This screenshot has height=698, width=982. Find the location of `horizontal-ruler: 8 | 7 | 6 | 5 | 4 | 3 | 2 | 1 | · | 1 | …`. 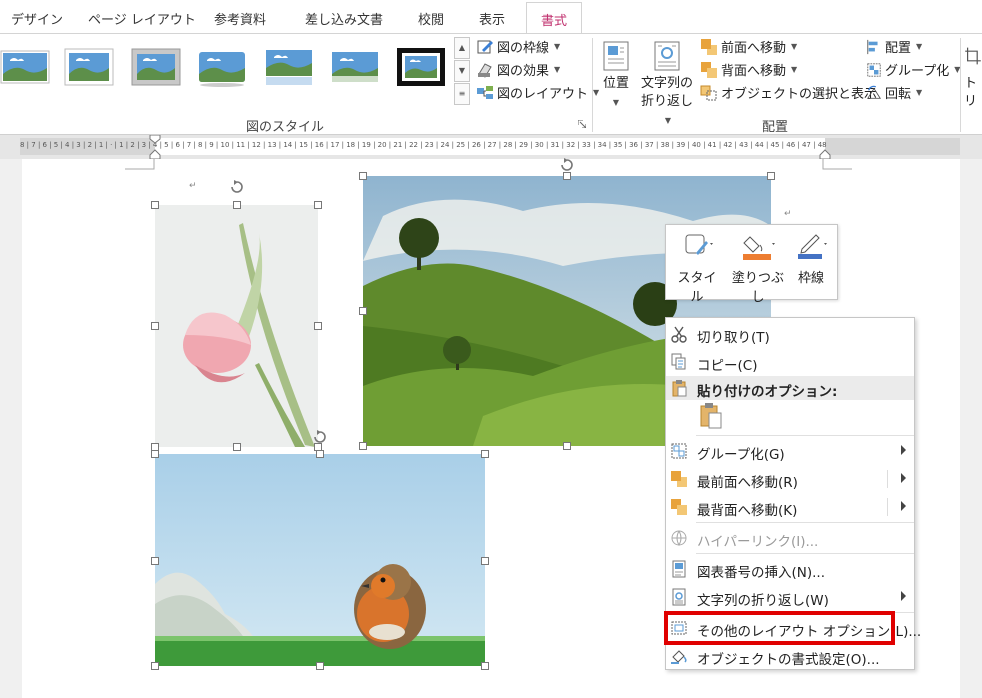

horizontal-ruler: 8 | 7 | 6 | 5 | 4 | 3 | 2 | 1 | · | 1 | … is located at coordinates (491, 147).